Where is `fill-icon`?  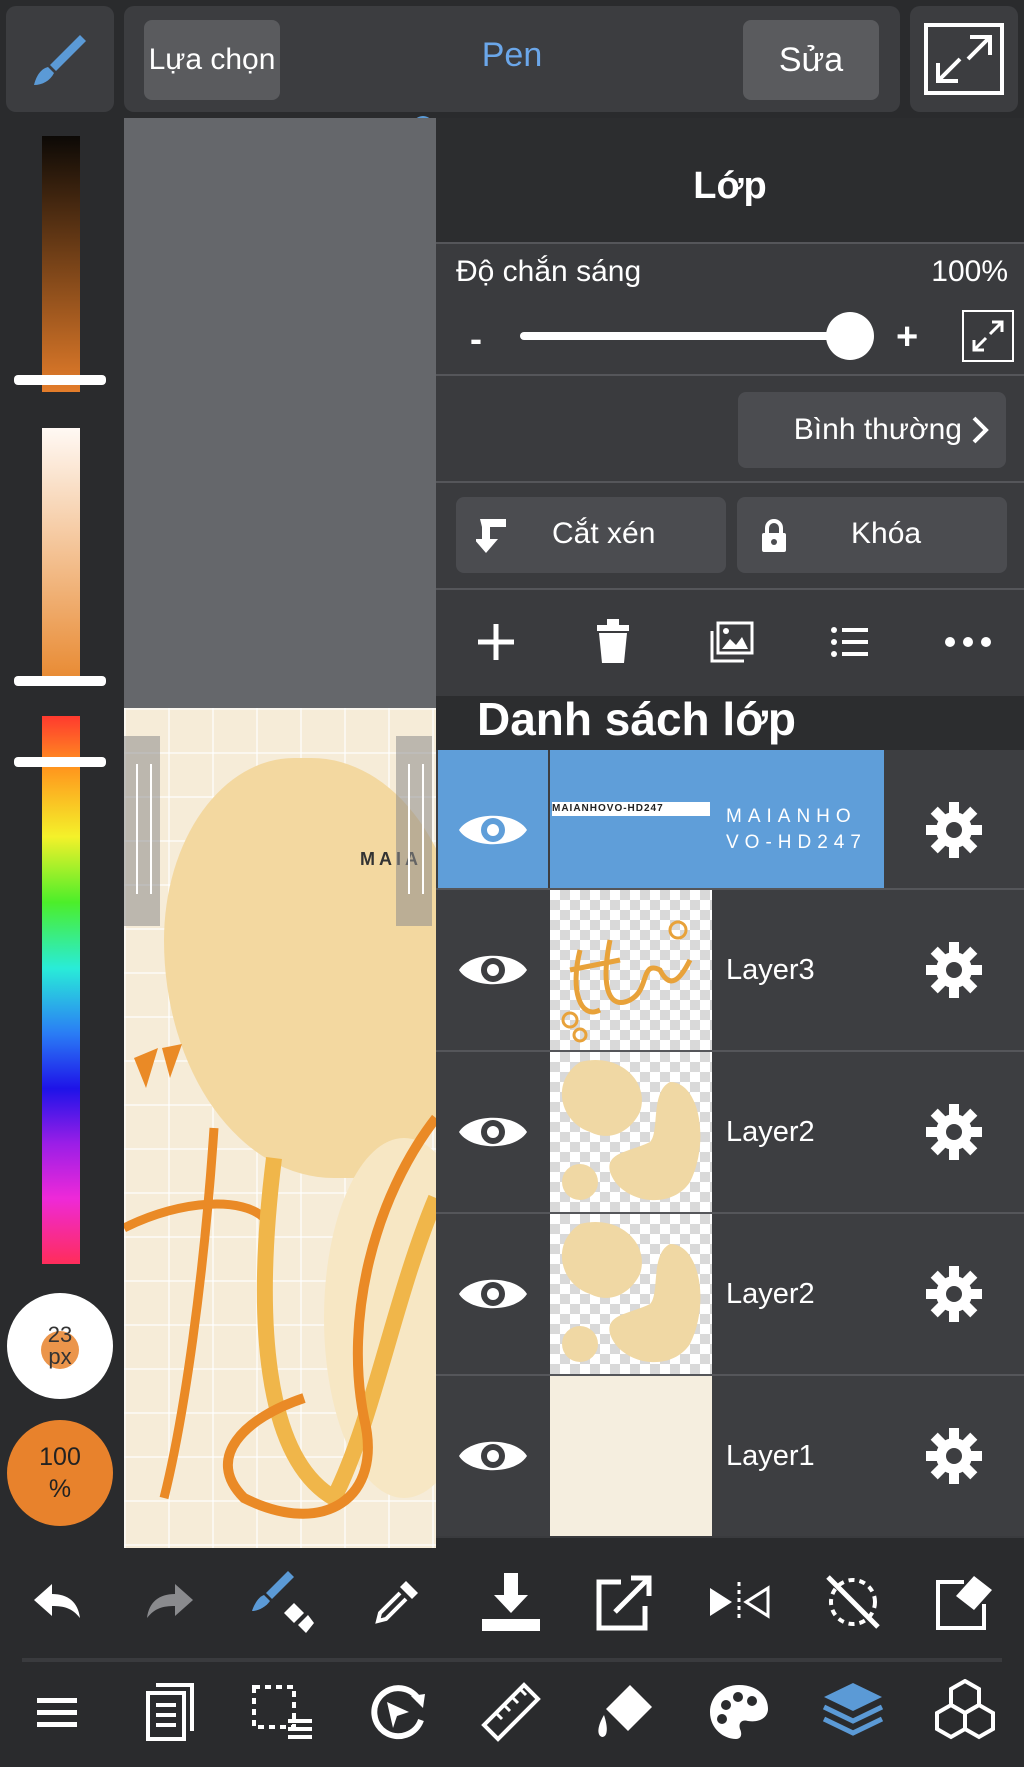 fill-icon is located at coordinates (625, 1711).